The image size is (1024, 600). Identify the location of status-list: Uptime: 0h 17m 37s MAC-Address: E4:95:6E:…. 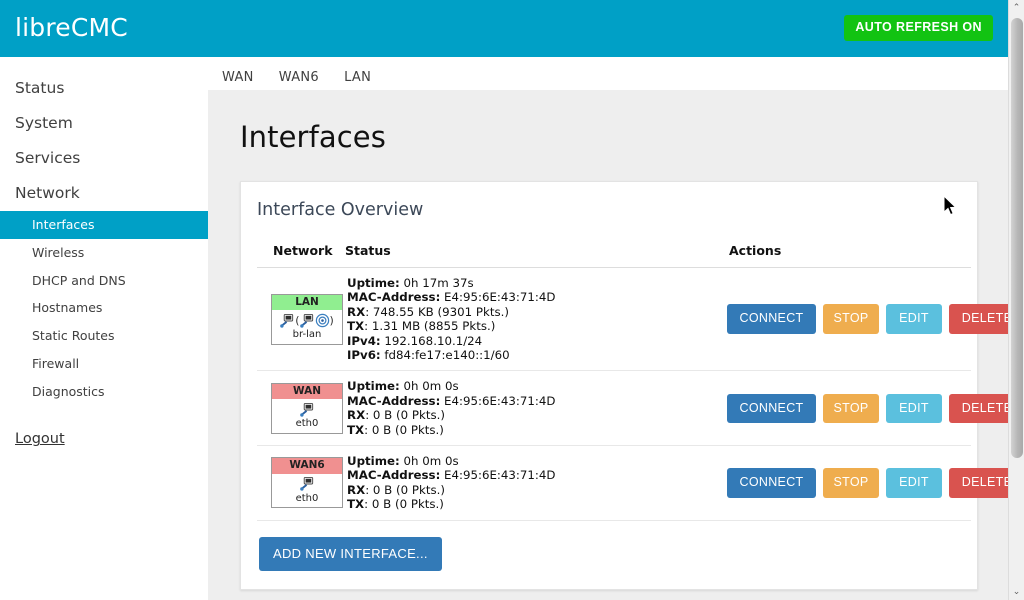
(535, 319).